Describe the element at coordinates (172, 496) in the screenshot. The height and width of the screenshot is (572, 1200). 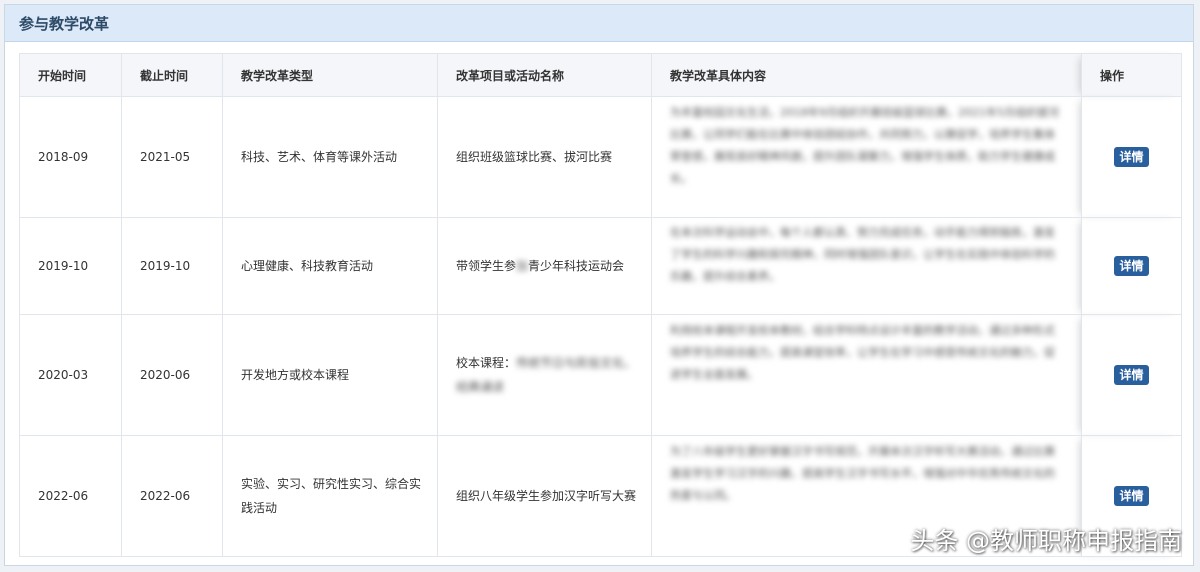
I see `cell-end-time: 2022-06` at that location.